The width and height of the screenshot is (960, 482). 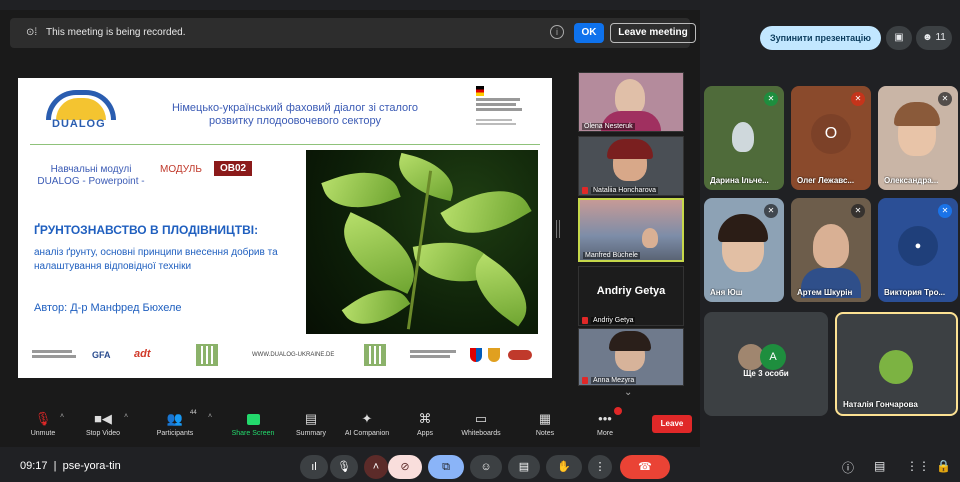 What do you see at coordinates (375, 355) in the screenshot?
I see `qr-code-icon` at bounding box center [375, 355].